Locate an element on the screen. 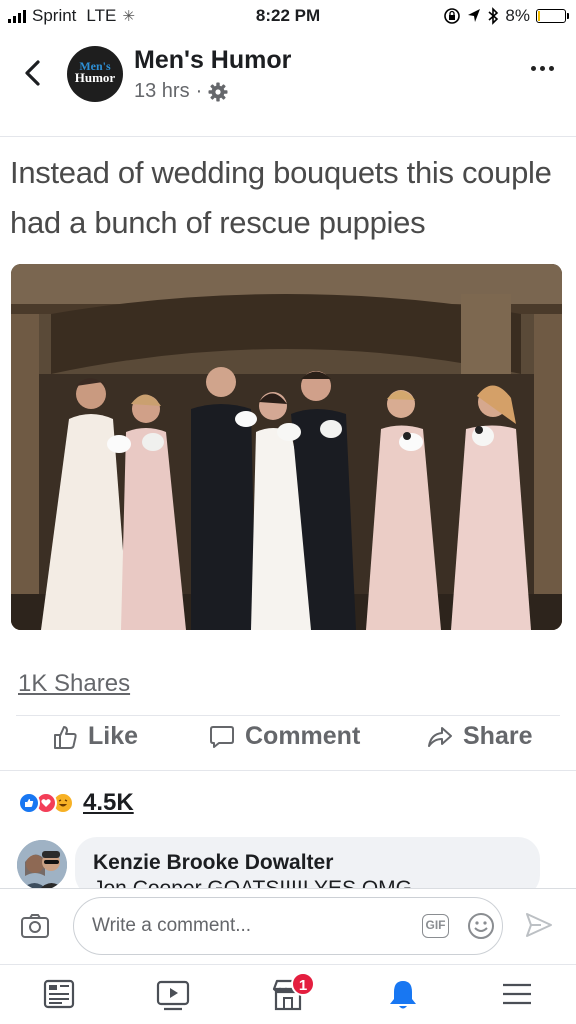 This screenshot has height=1024, width=576. send-icon is located at coordinates (539, 925).